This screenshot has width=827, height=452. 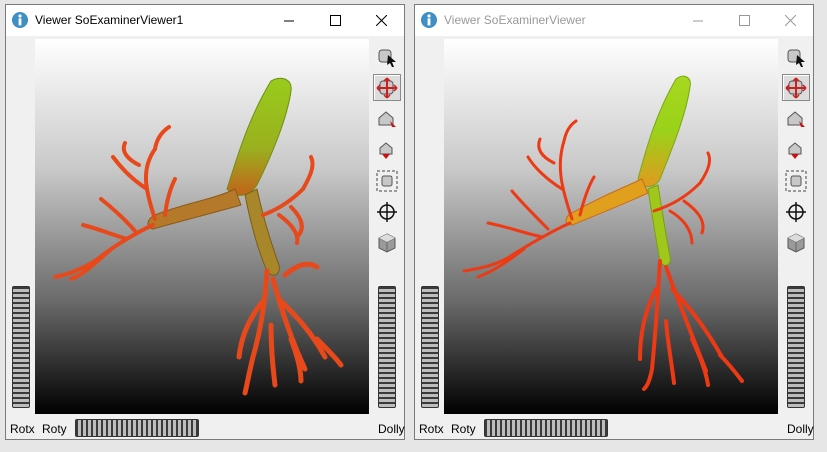 I want to click on window-title: Viewer SoExaminerViewer, so click(x=515, y=20).